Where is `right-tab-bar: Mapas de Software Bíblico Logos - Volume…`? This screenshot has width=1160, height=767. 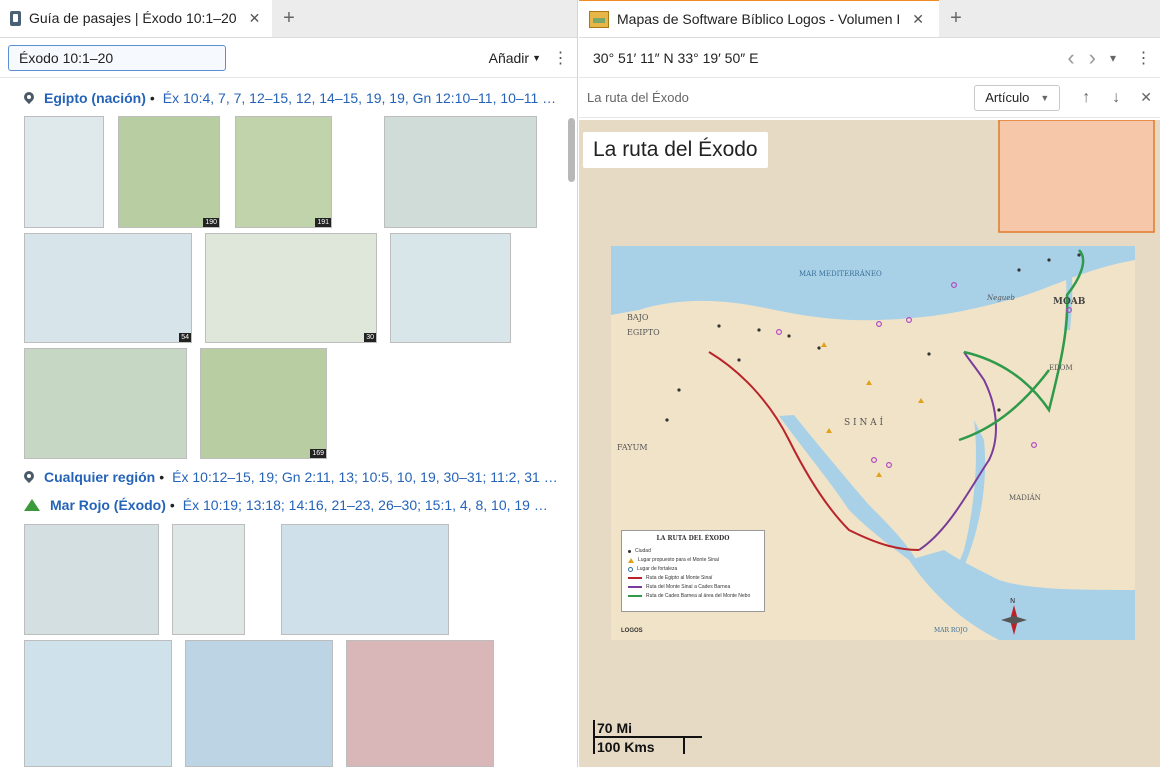 right-tab-bar: Mapas de Software Bíblico Logos - Volume… is located at coordinates (869, 19).